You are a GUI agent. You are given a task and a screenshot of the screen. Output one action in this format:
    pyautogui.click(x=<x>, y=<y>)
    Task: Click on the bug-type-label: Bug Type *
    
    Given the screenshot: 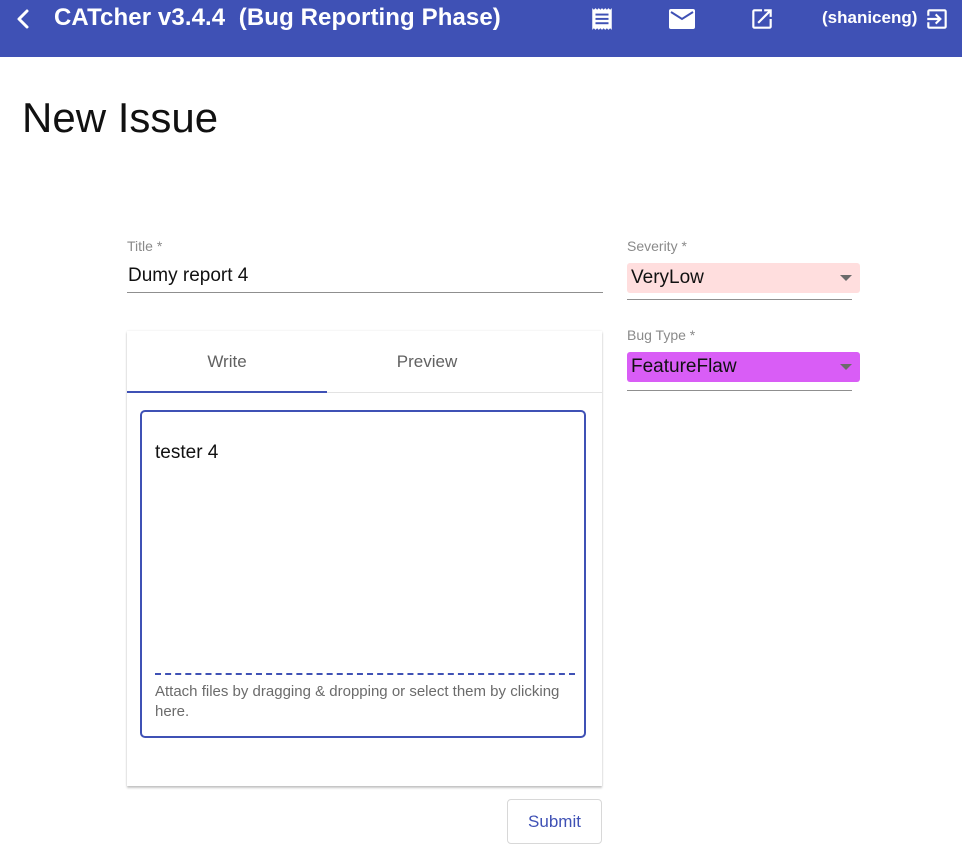 What is the action you would take?
    pyautogui.click(x=661, y=335)
    